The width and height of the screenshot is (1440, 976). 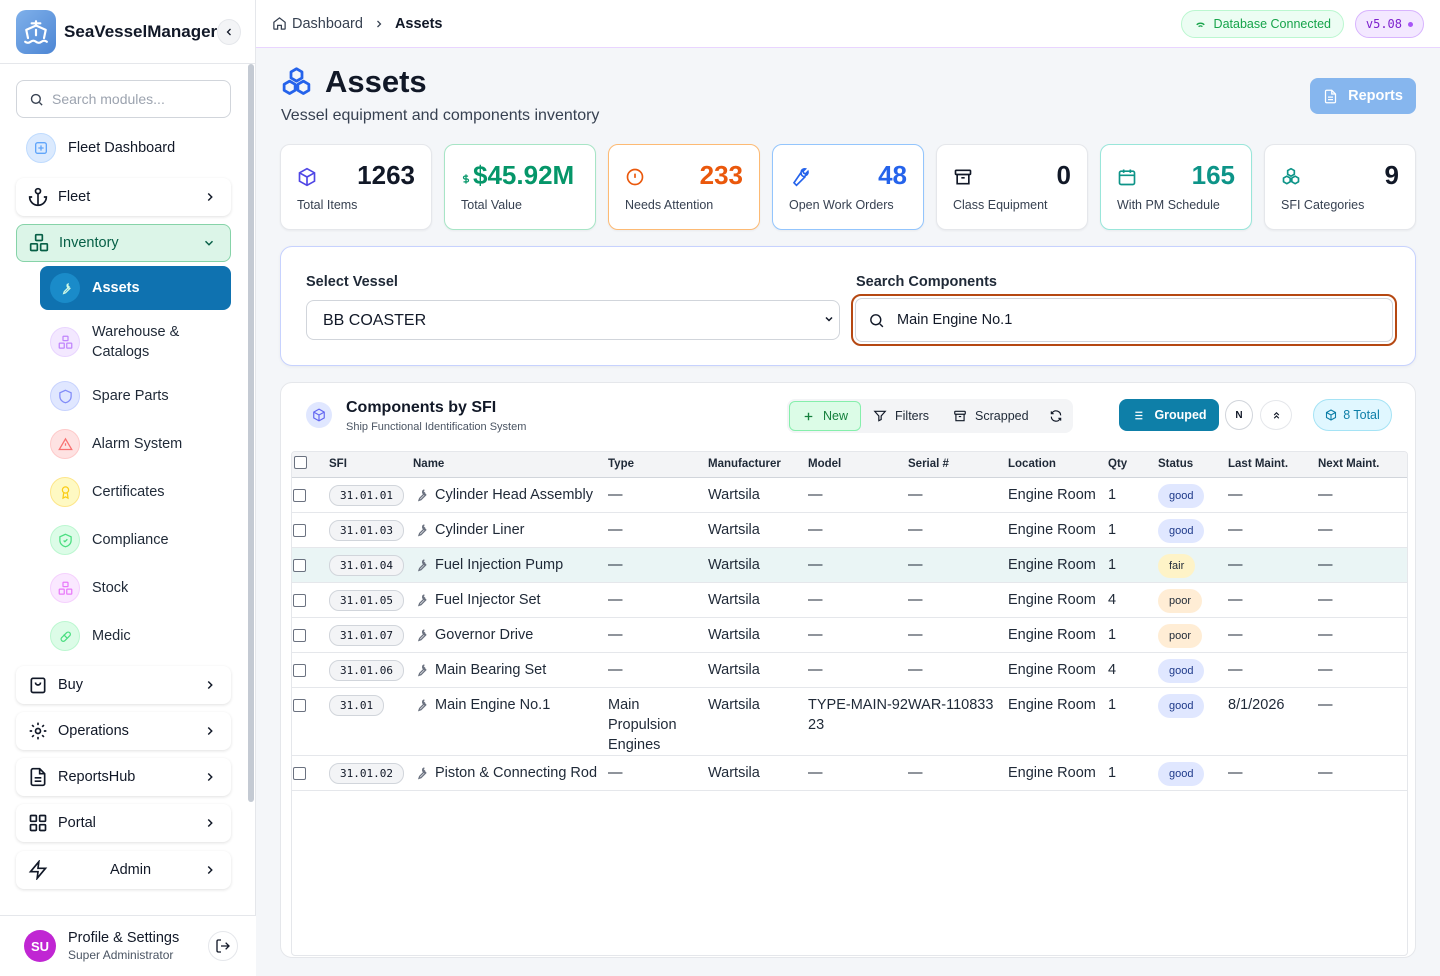 What do you see at coordinates (123, 148) in the screenshot?
I see `nav-fleet-dashboard: Fleet Dashboard` at bounding box center [123, 148].